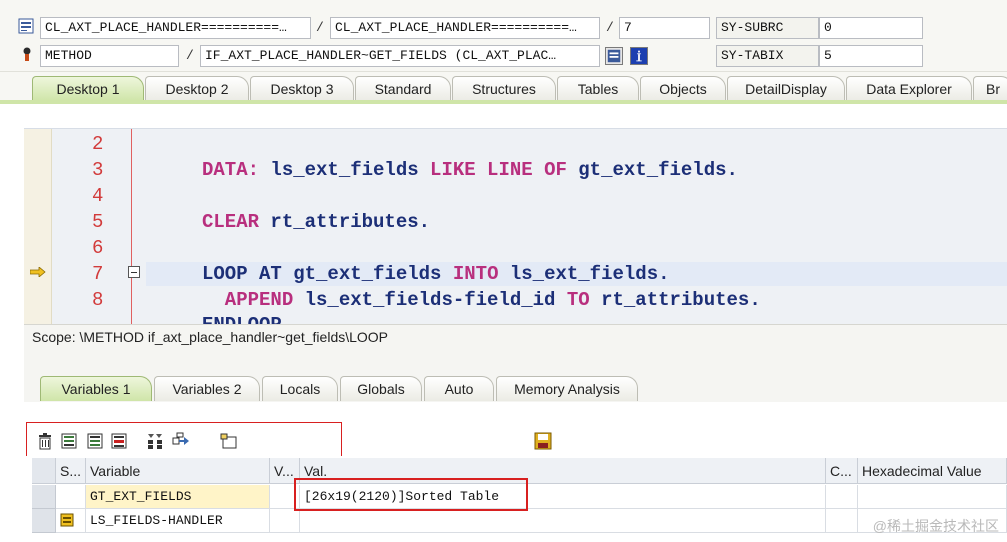 The width and height of the screenshot is (1007, 542). What do you see at coordinates (503, 102) in the screenshot?
I see `tab-underline` at bounding box center [503, 102].